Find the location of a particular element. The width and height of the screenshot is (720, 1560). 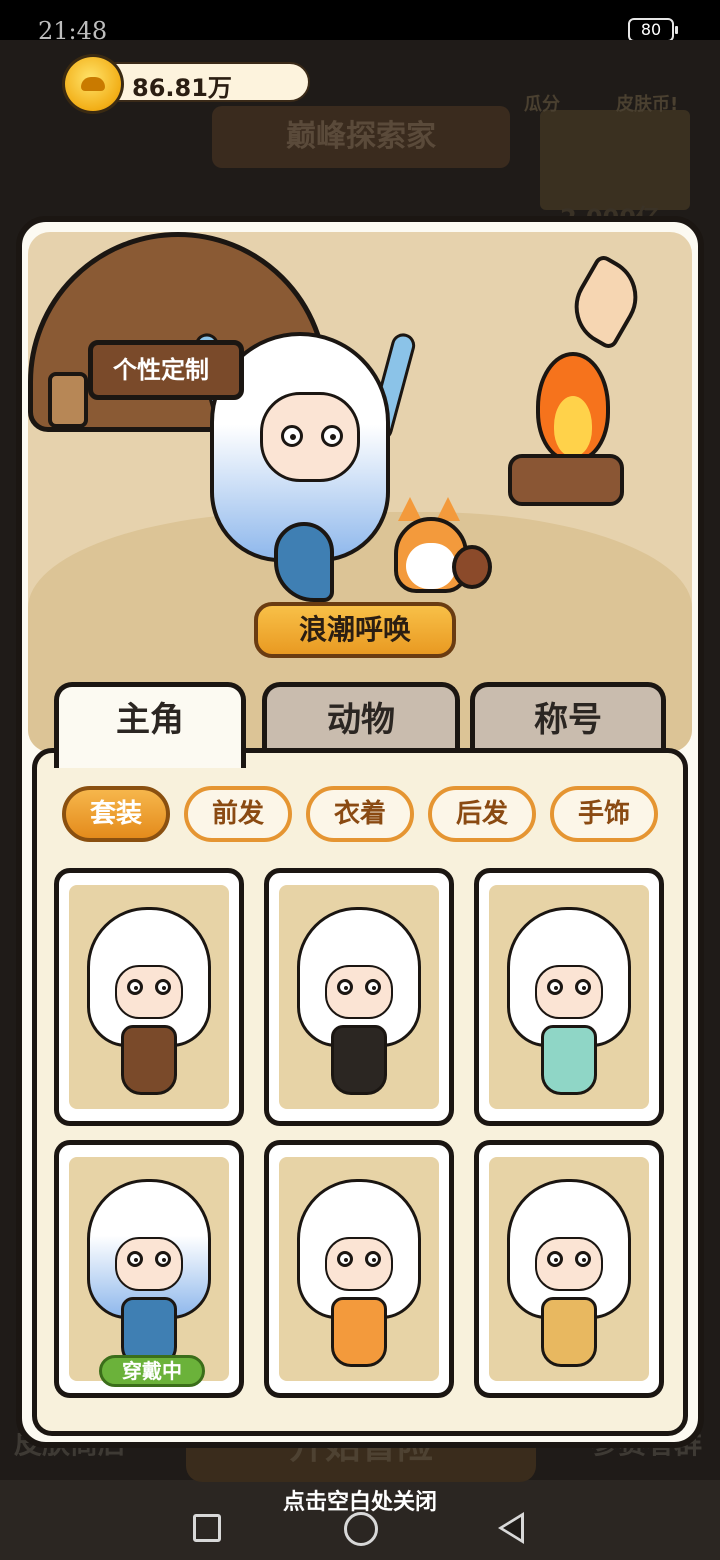

hero-mermaid-tail is located at coordinates (304, 562).